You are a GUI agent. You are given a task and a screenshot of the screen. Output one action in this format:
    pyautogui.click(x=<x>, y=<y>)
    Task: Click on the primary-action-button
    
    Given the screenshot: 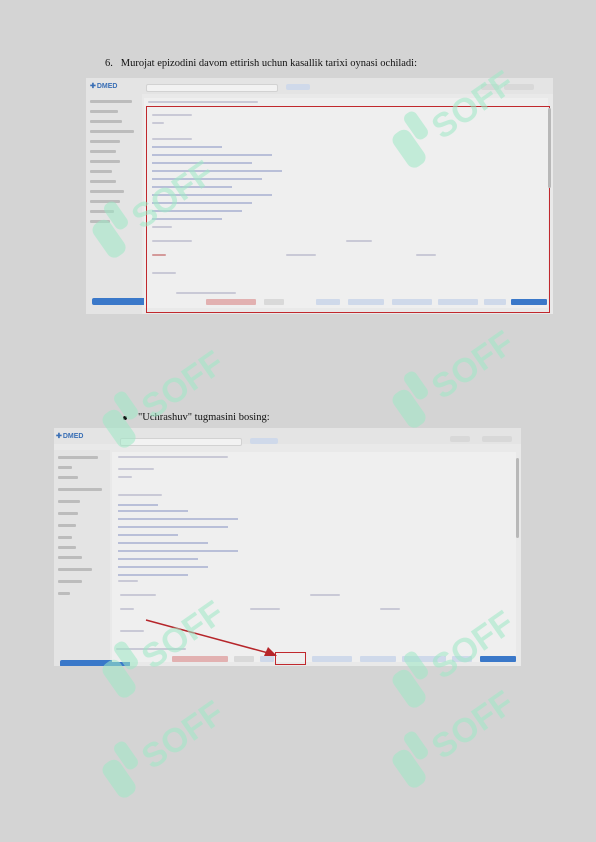 What is the action you would take?
    pyautogui.click(x=529, y=302)
    